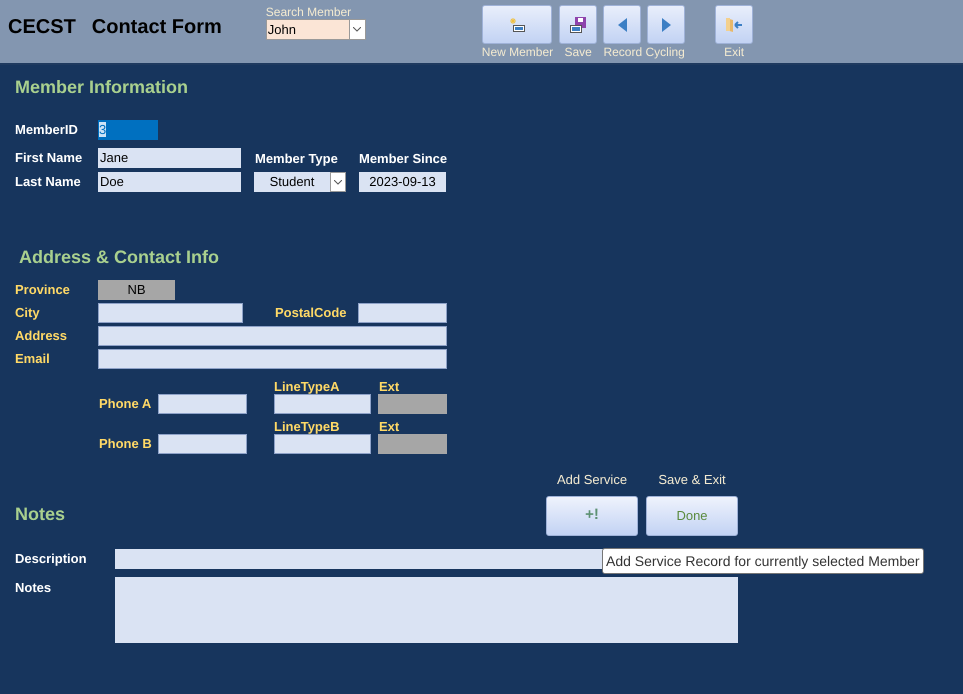 The width and height of the screenshot is (963, 694). Describe the element at coordinates (402, 182) in the screenshot. I see `member-since-field: 2023-09-13` at that location.